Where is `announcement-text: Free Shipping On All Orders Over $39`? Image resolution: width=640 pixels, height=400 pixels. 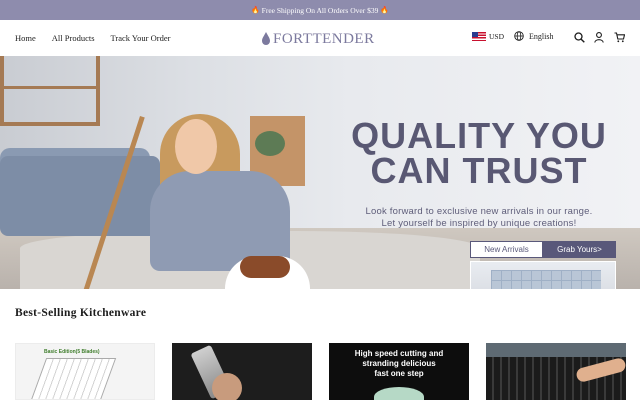
announcement-text: Free Shipping On All Orders Over $39 is located at coordinates (320, 10).